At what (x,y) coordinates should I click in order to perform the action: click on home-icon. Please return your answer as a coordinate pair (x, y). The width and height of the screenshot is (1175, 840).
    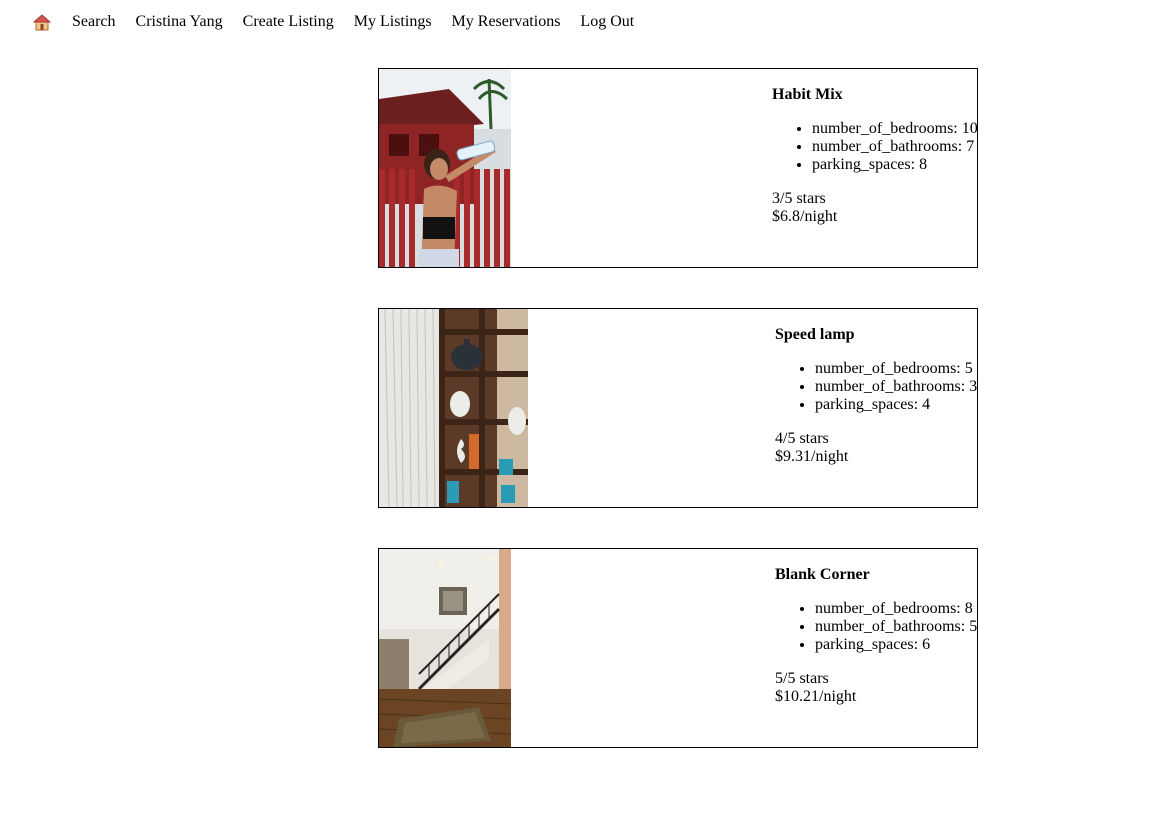
    Looking at the image, I should click on (42, 22).